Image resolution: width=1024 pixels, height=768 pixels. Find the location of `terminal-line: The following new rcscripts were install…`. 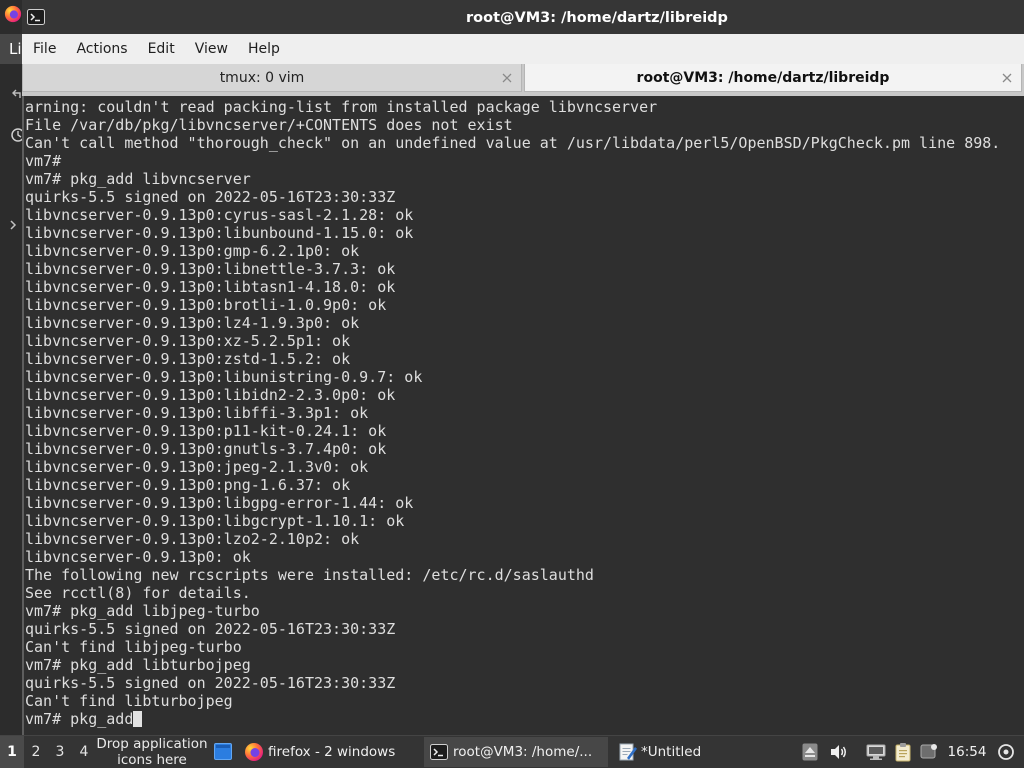

terminal-line: The following new rcscripts were install… is located at coordinates (524, 575).